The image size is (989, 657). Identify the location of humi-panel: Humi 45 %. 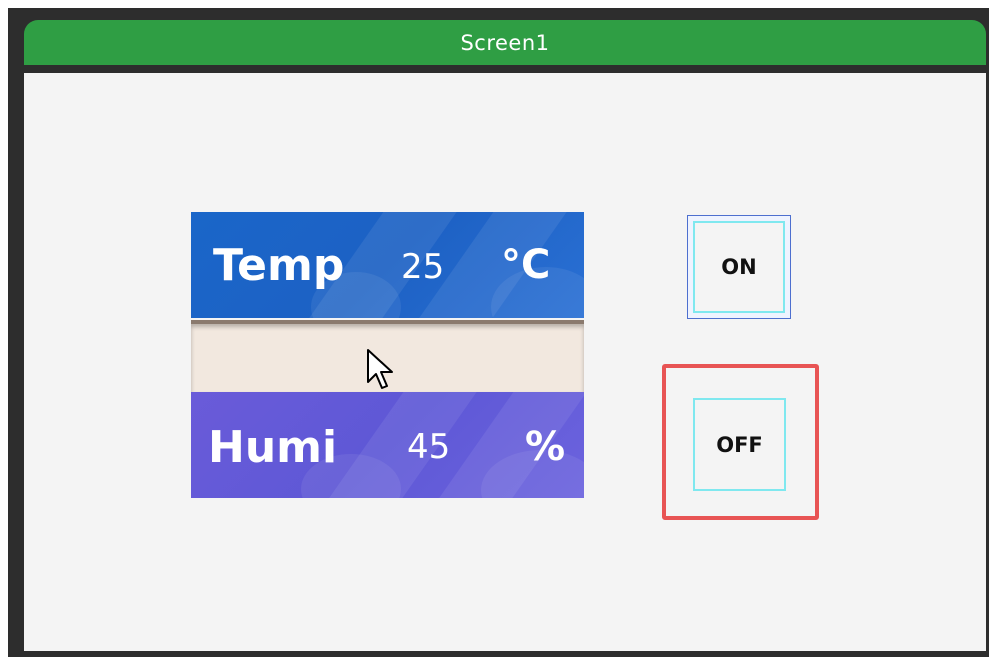
(387, 445).